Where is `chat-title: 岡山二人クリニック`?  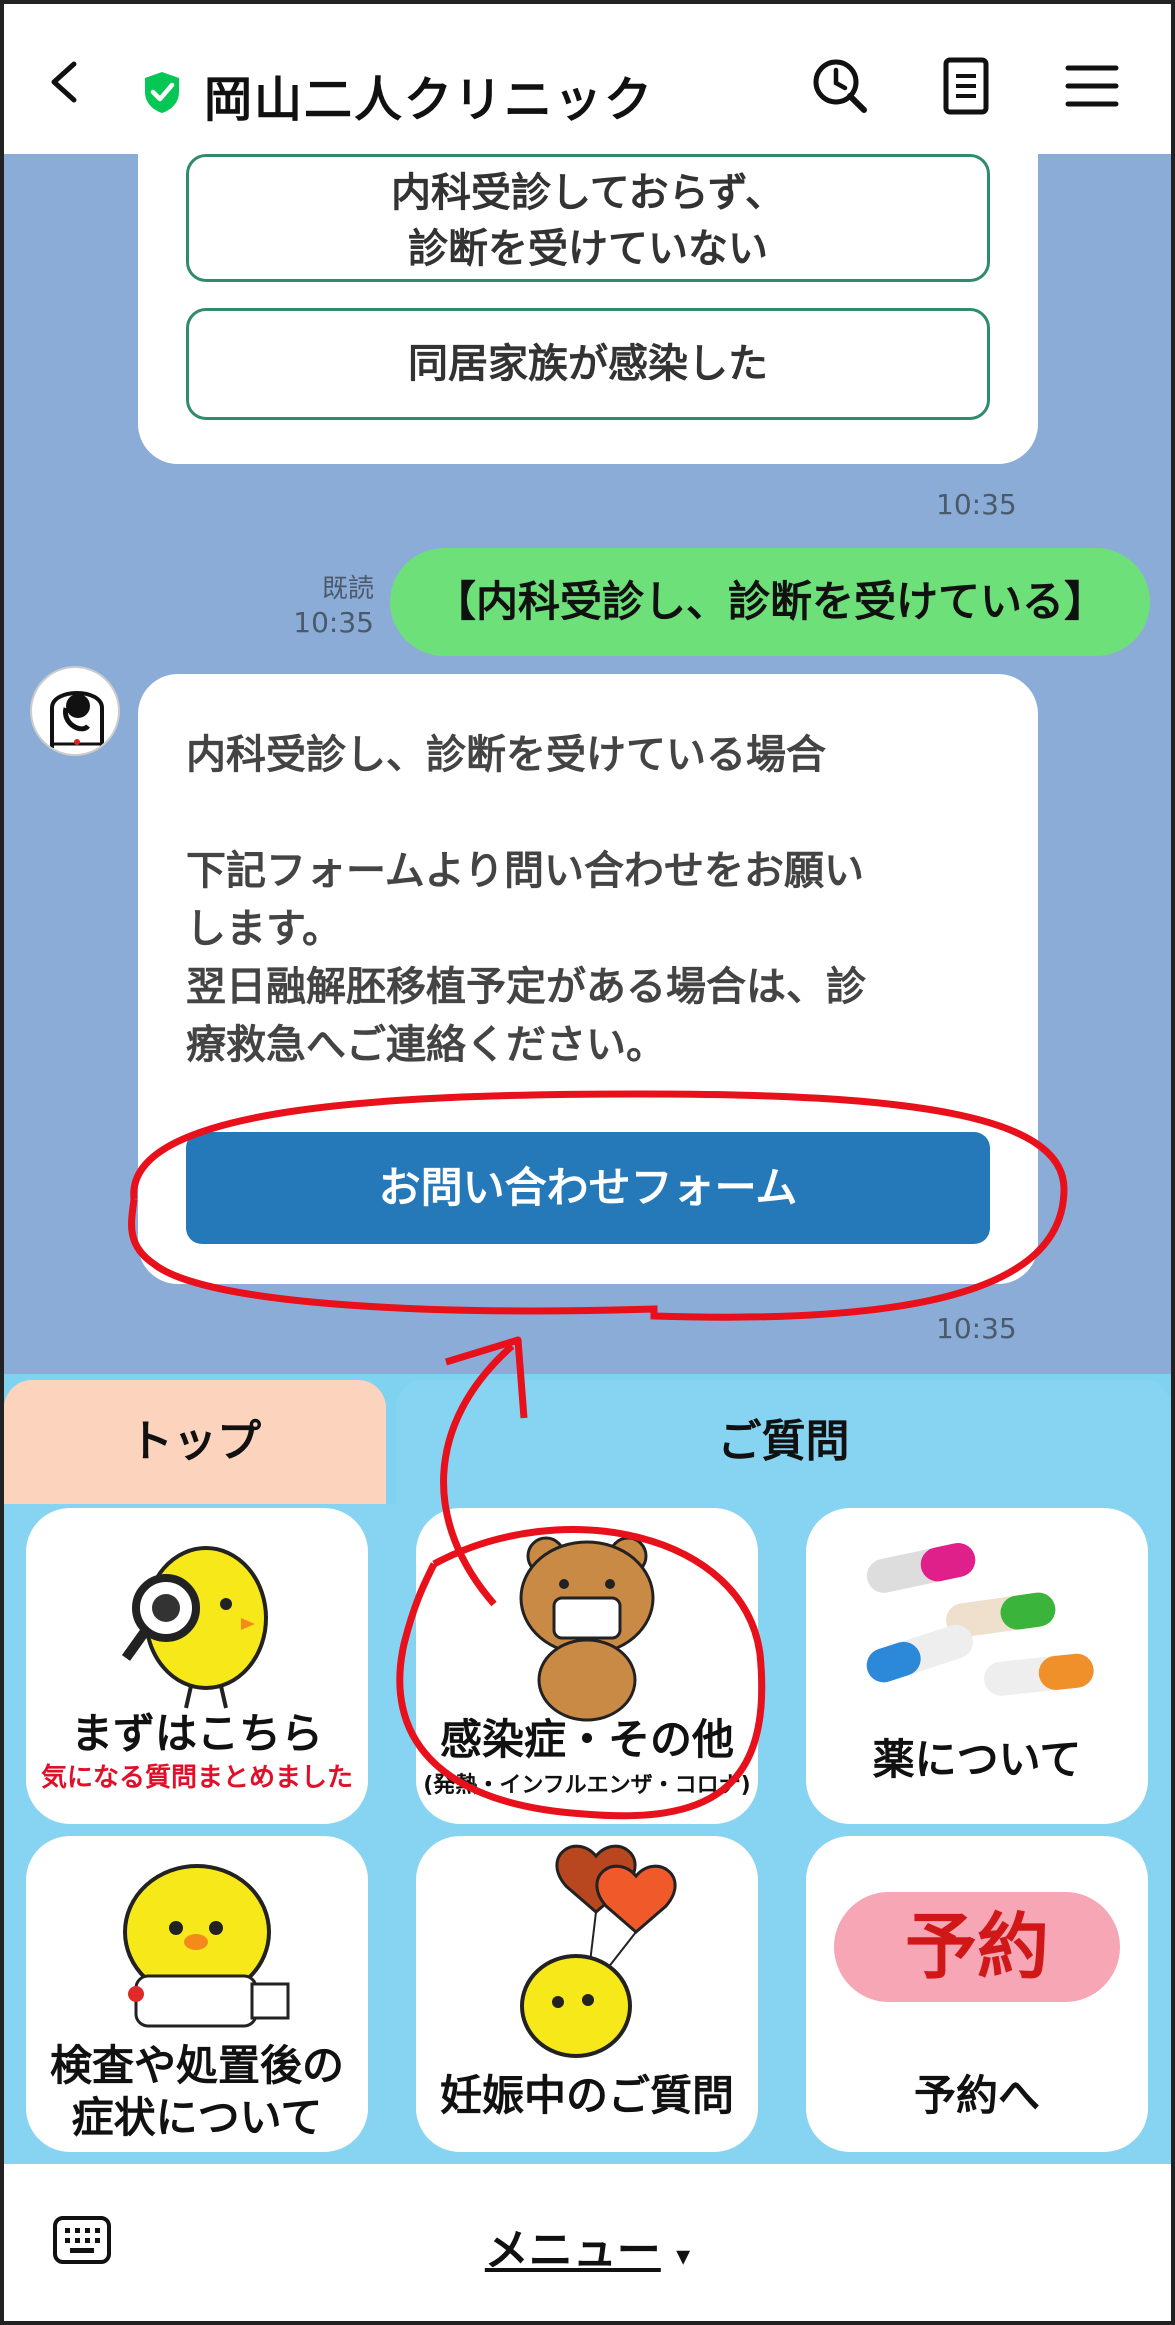 chat-title: 岡山二人クリニック is located at coordinates (429, 100).